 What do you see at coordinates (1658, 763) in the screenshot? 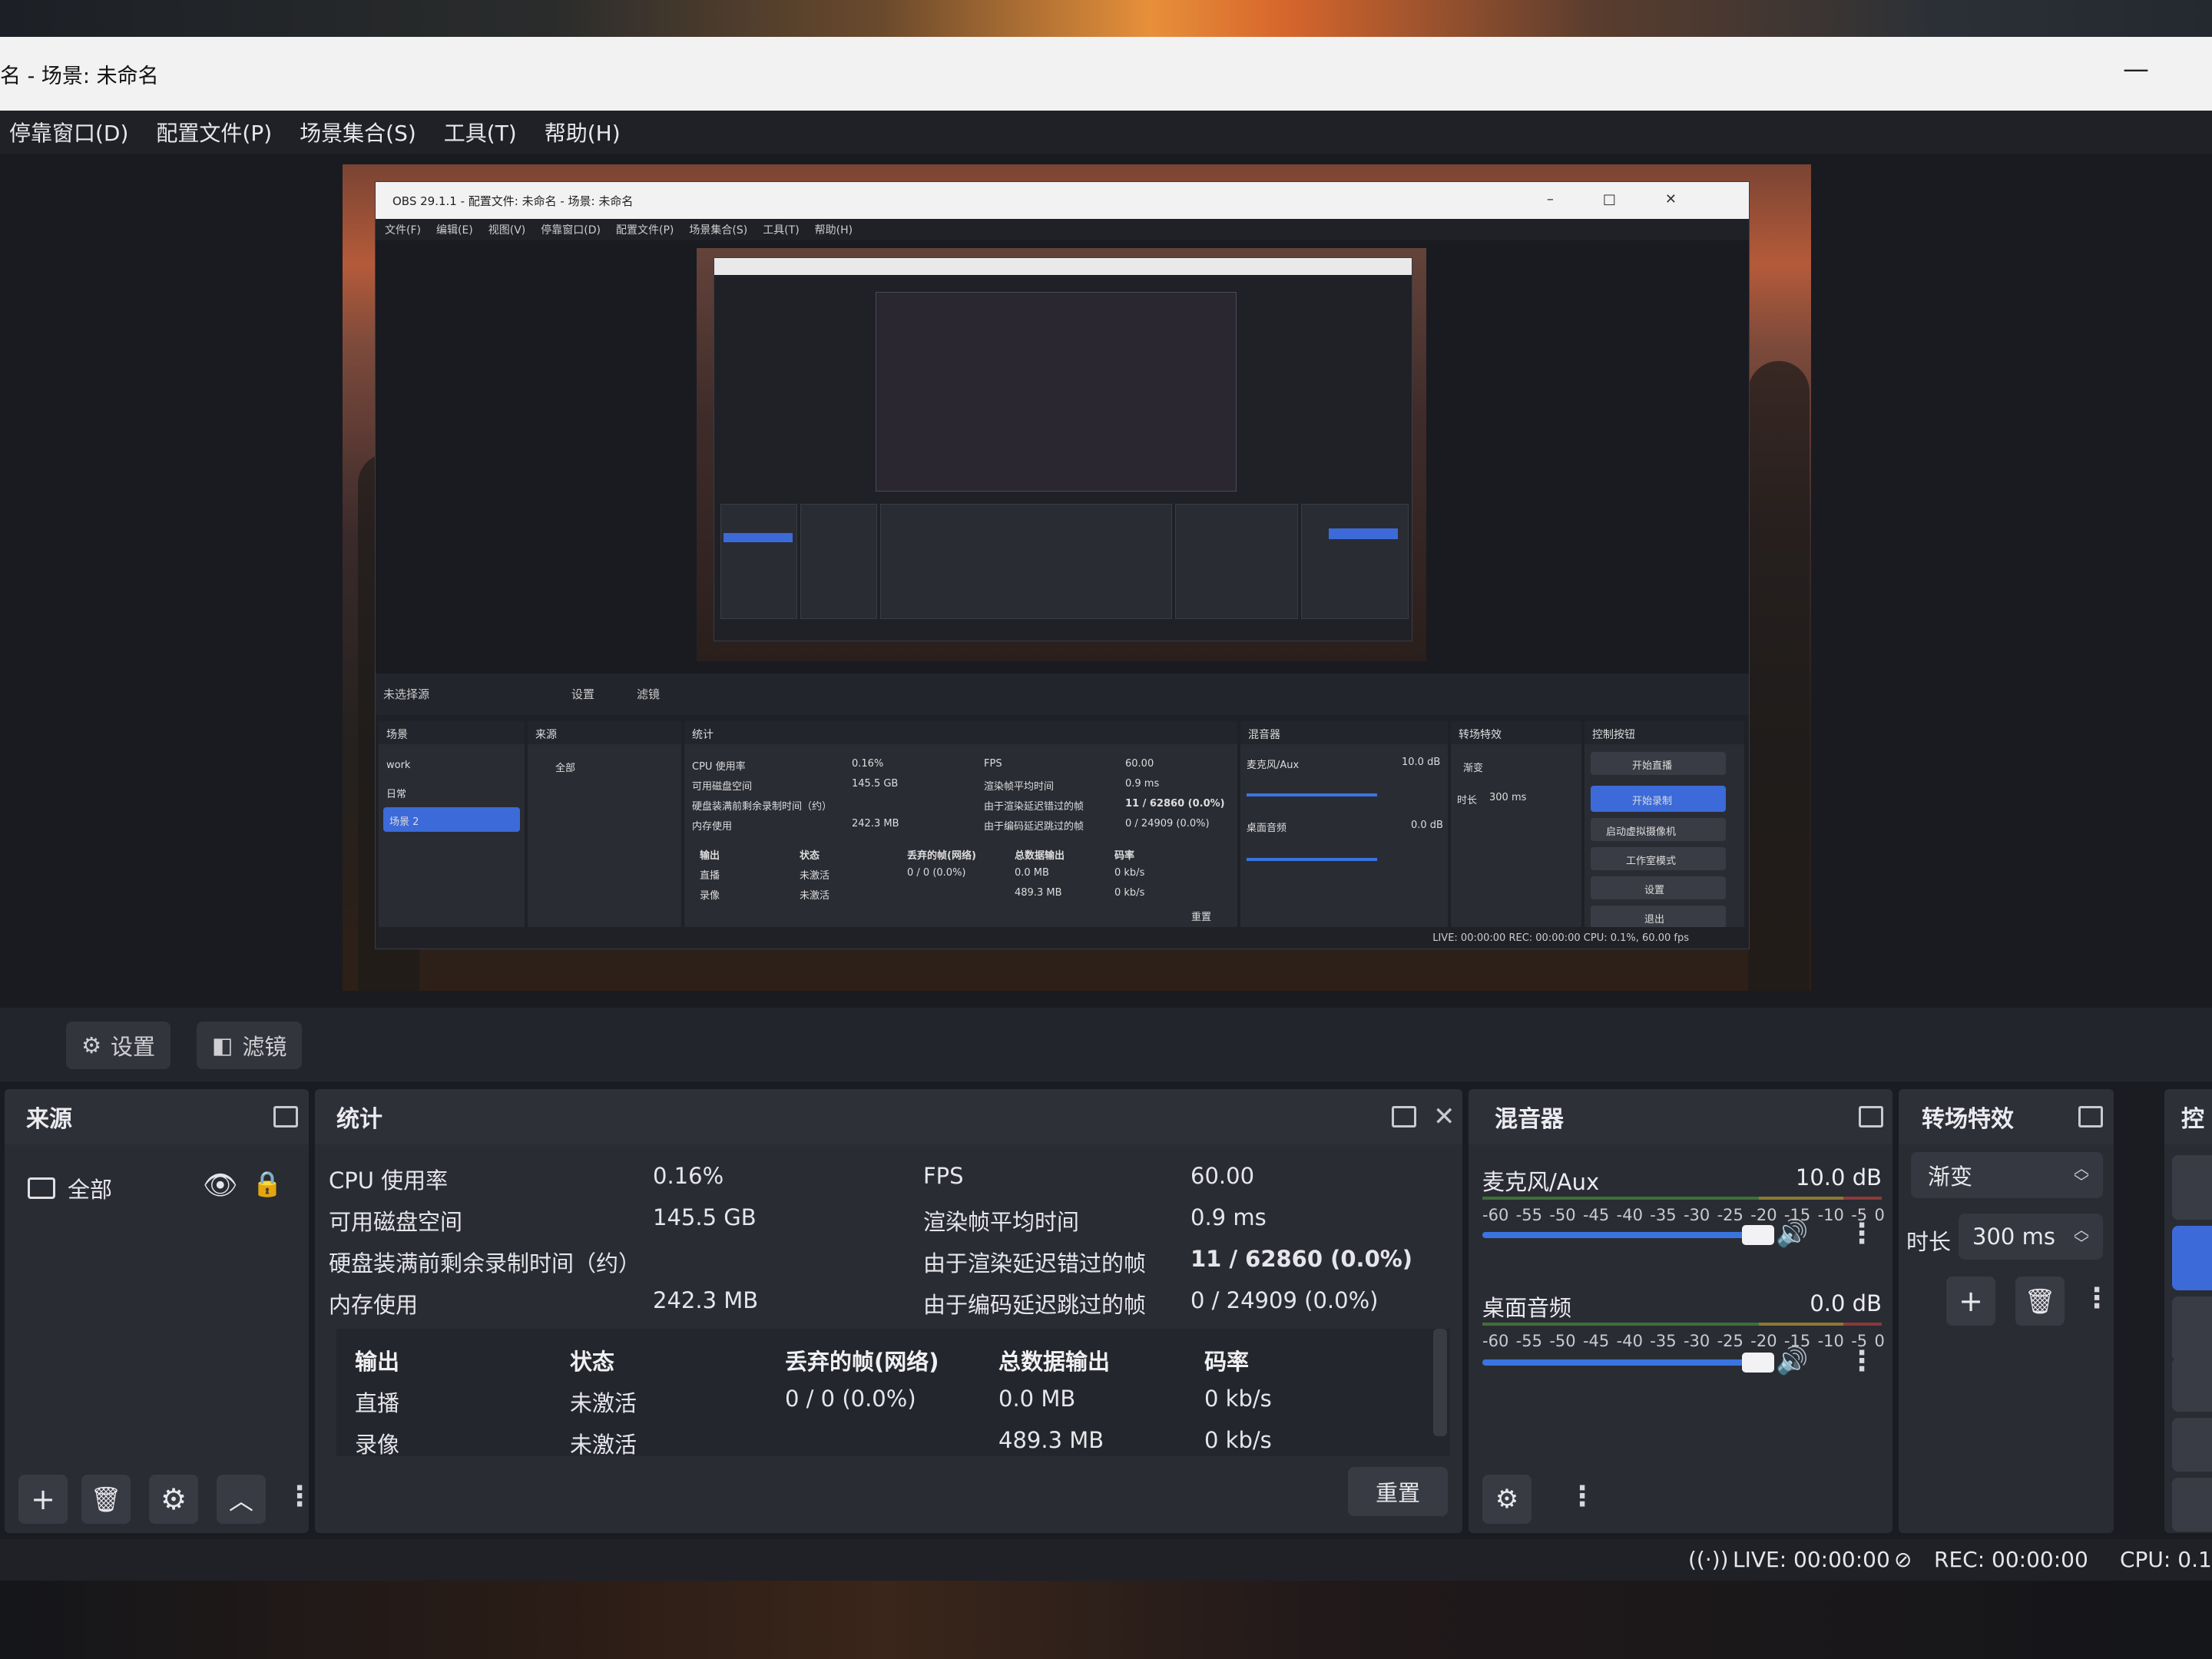
I see `nested-control-button: 开始直播` at bounding box center [1658, 763].